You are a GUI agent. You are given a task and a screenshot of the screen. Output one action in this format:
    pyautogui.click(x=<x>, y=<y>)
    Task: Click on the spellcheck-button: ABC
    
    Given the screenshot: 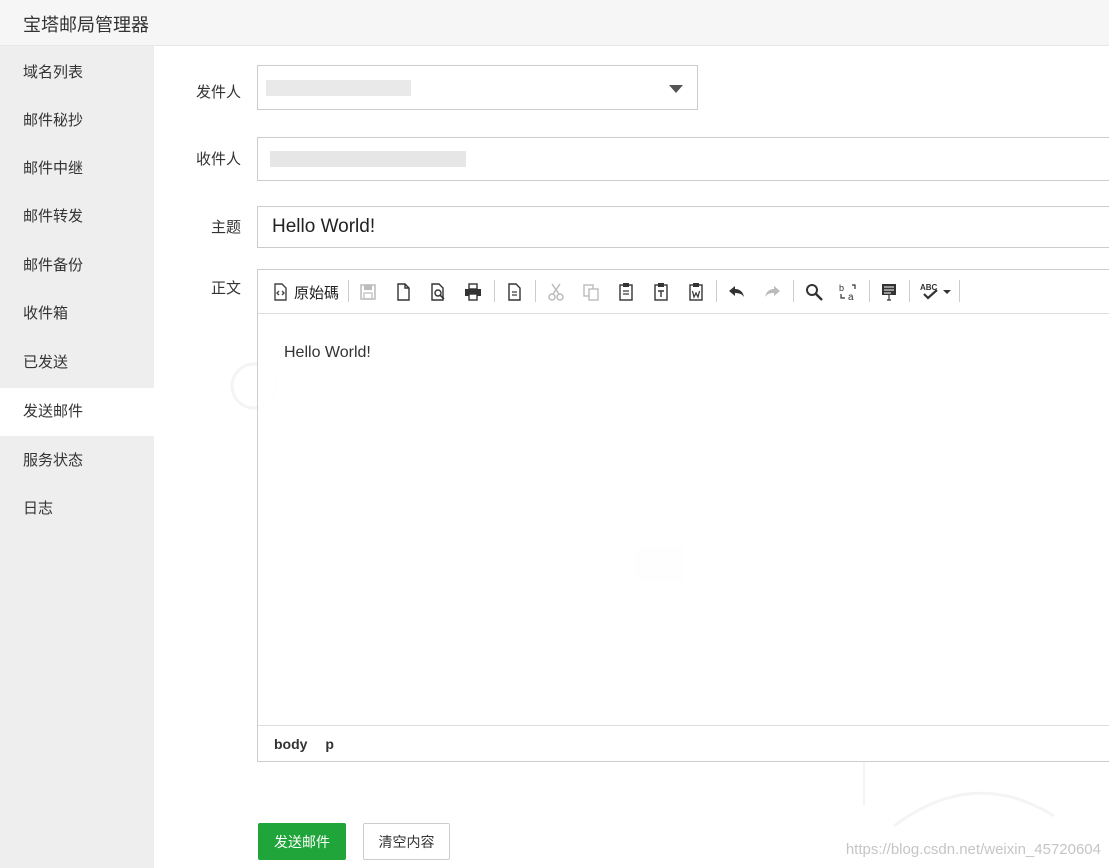 What is the action you would take?
    pyautogui.click(x=936, y=292)
    